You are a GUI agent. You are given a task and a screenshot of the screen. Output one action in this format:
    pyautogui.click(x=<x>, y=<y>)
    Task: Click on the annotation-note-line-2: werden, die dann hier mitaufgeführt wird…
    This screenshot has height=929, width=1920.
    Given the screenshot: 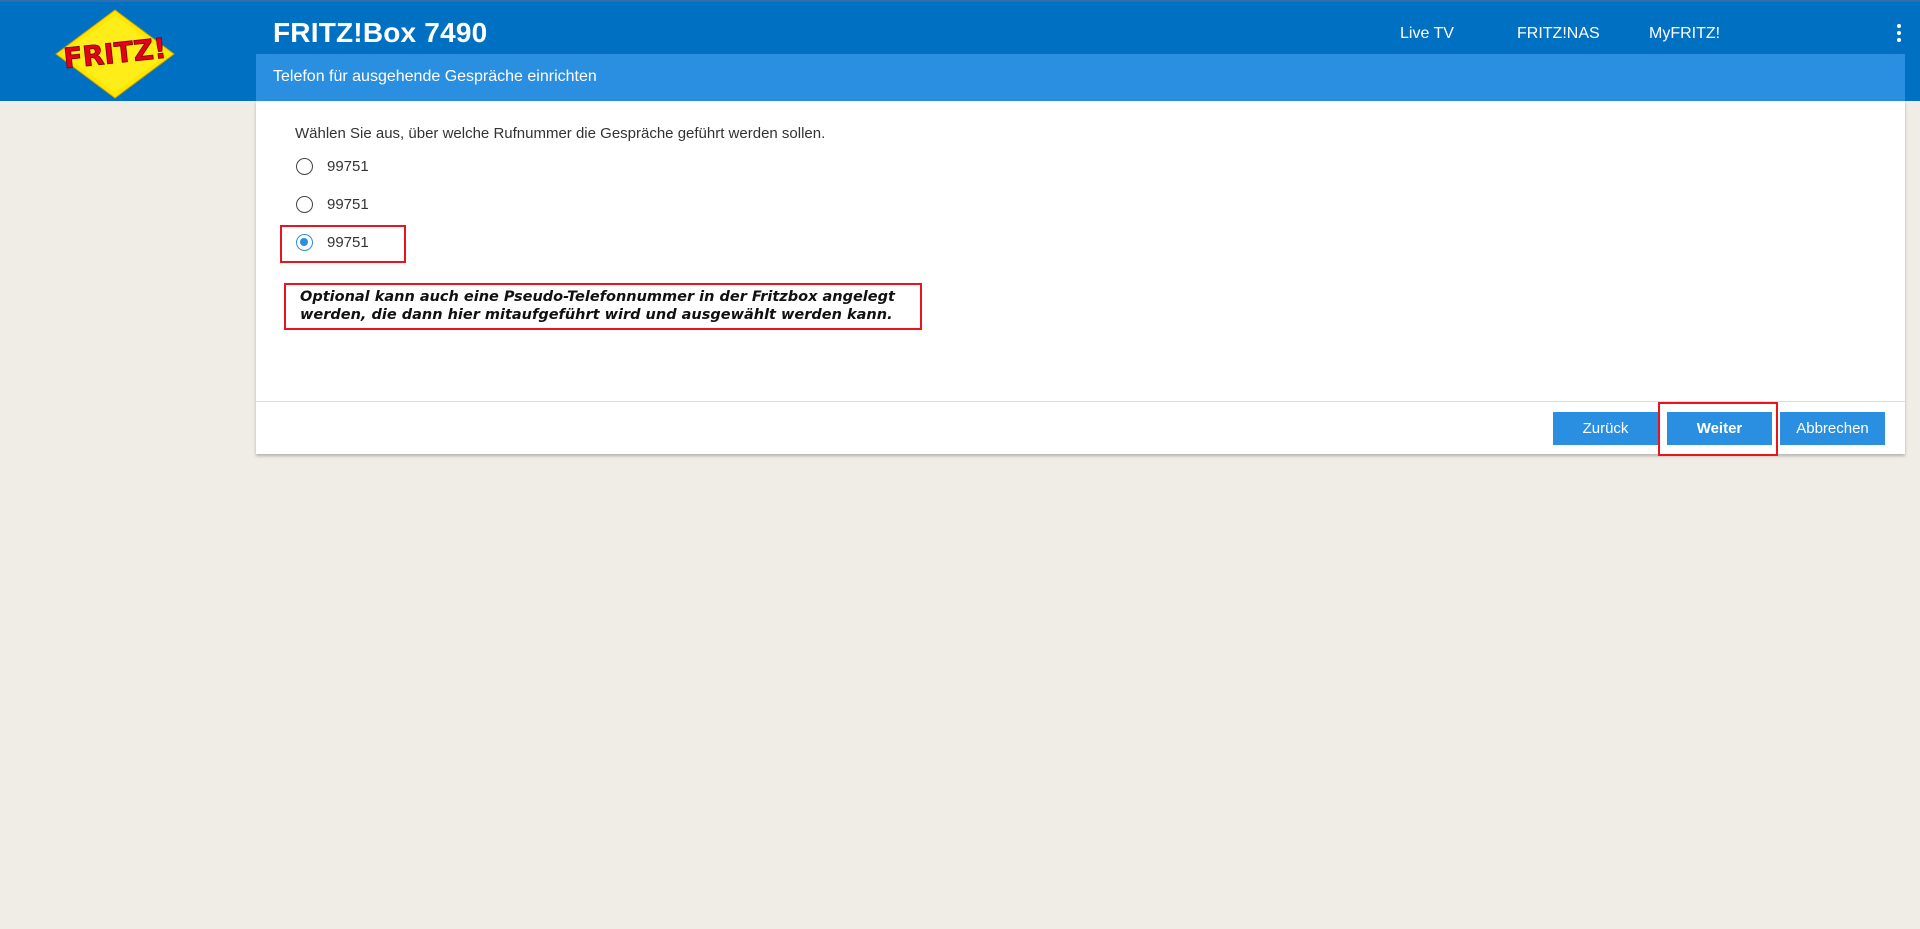 What is the action you would take?
    pyautogui.click(x=596, y=315)
    